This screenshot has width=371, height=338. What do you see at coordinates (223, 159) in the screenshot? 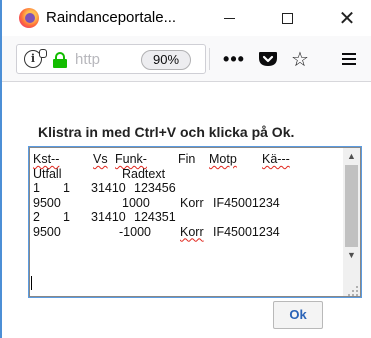
I see `text-token: Motp` at bounding box center [223, 159].